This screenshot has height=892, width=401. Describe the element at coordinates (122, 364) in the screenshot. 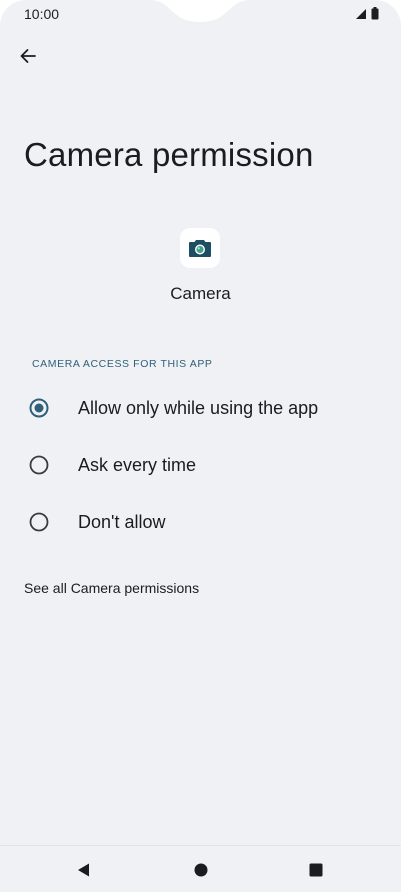

I see `section-header: CAMERA ACCESS FOR THIS APP` at that location.